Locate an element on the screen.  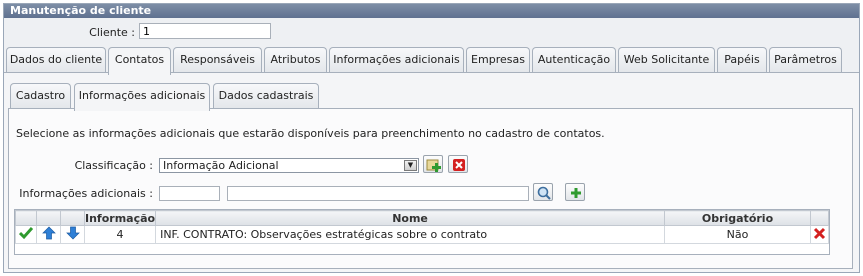
classificacao-label: Classificação : is located at coordinates (113, 165).